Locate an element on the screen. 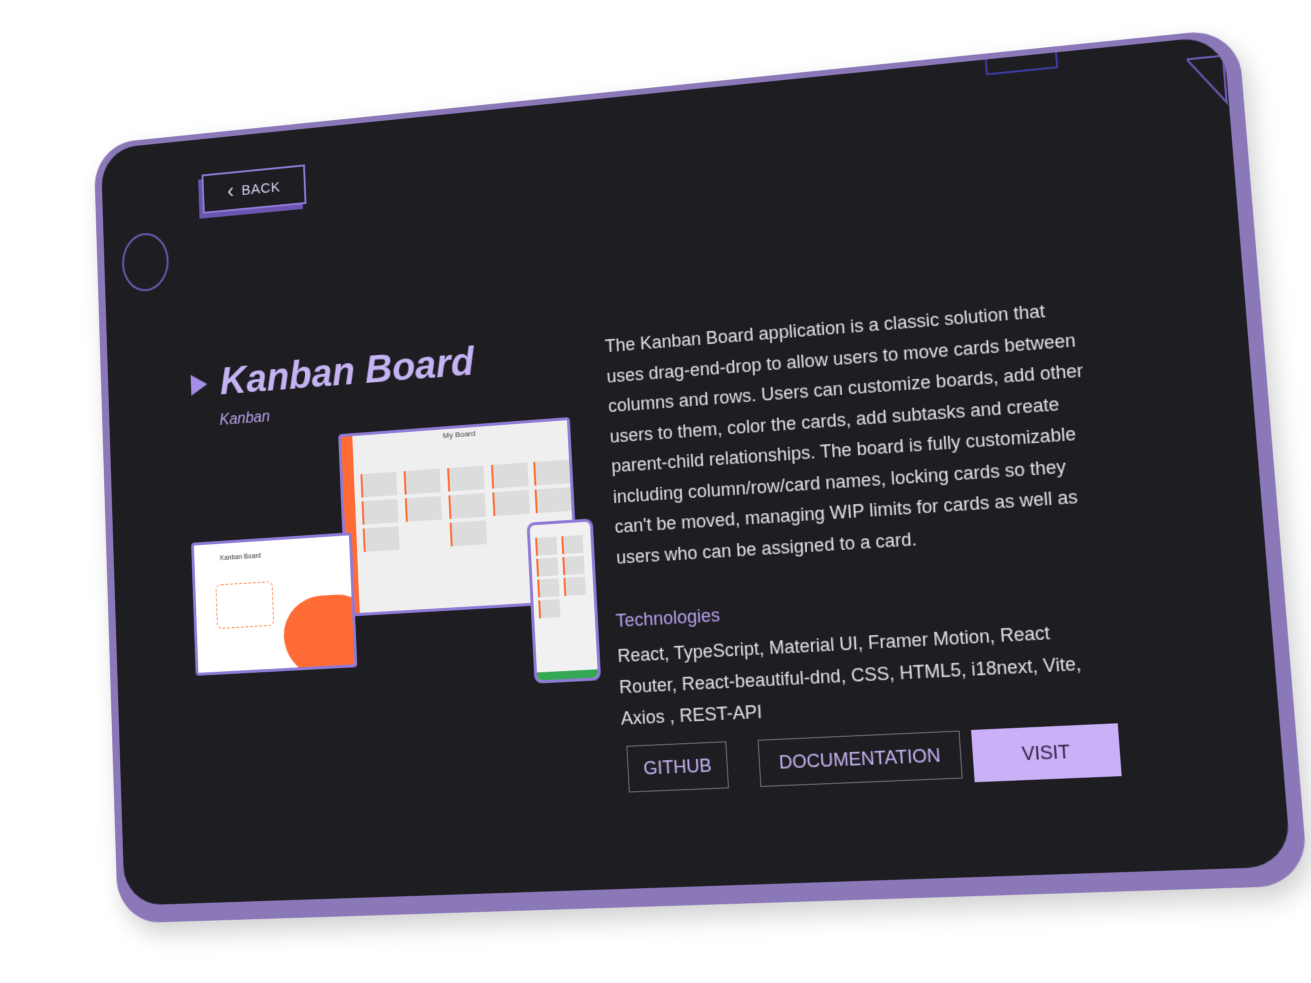 The image size is (1311, 983). documentation-button-label: DOCUMENTATION is located at coordinates (859, 758).